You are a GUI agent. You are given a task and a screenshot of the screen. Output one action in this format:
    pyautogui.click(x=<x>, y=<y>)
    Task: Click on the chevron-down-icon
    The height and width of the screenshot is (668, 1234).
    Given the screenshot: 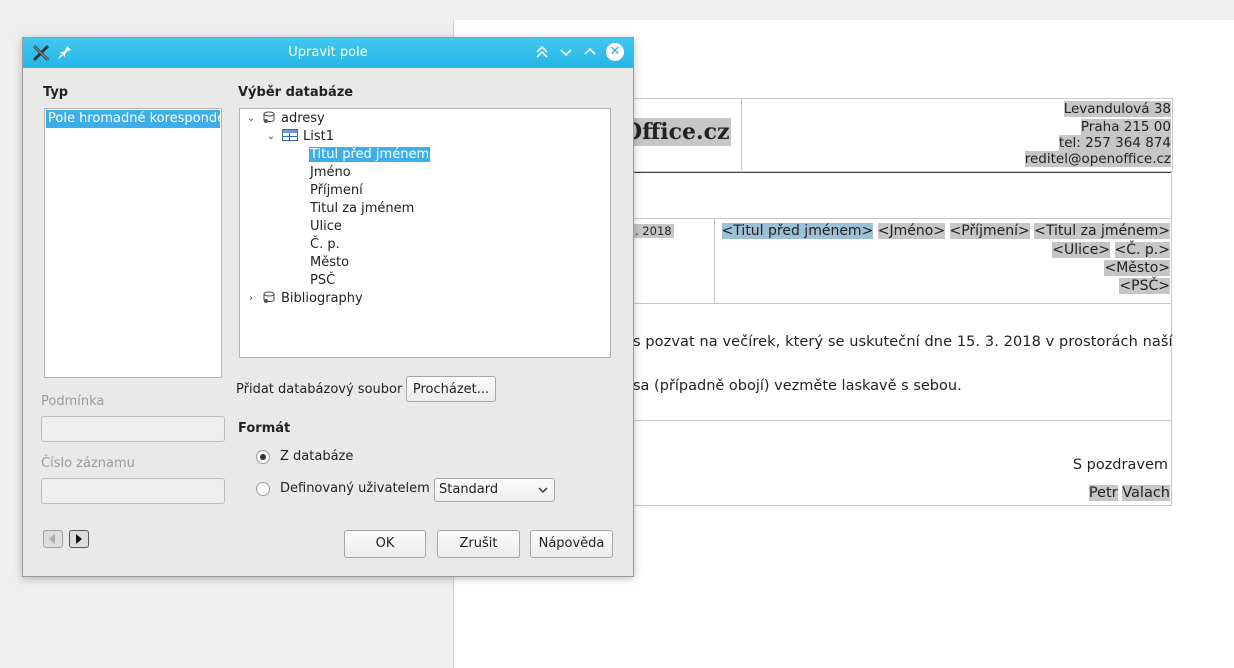 What is the action you would take?
    pyautogui.click(x=543, y=494)
    